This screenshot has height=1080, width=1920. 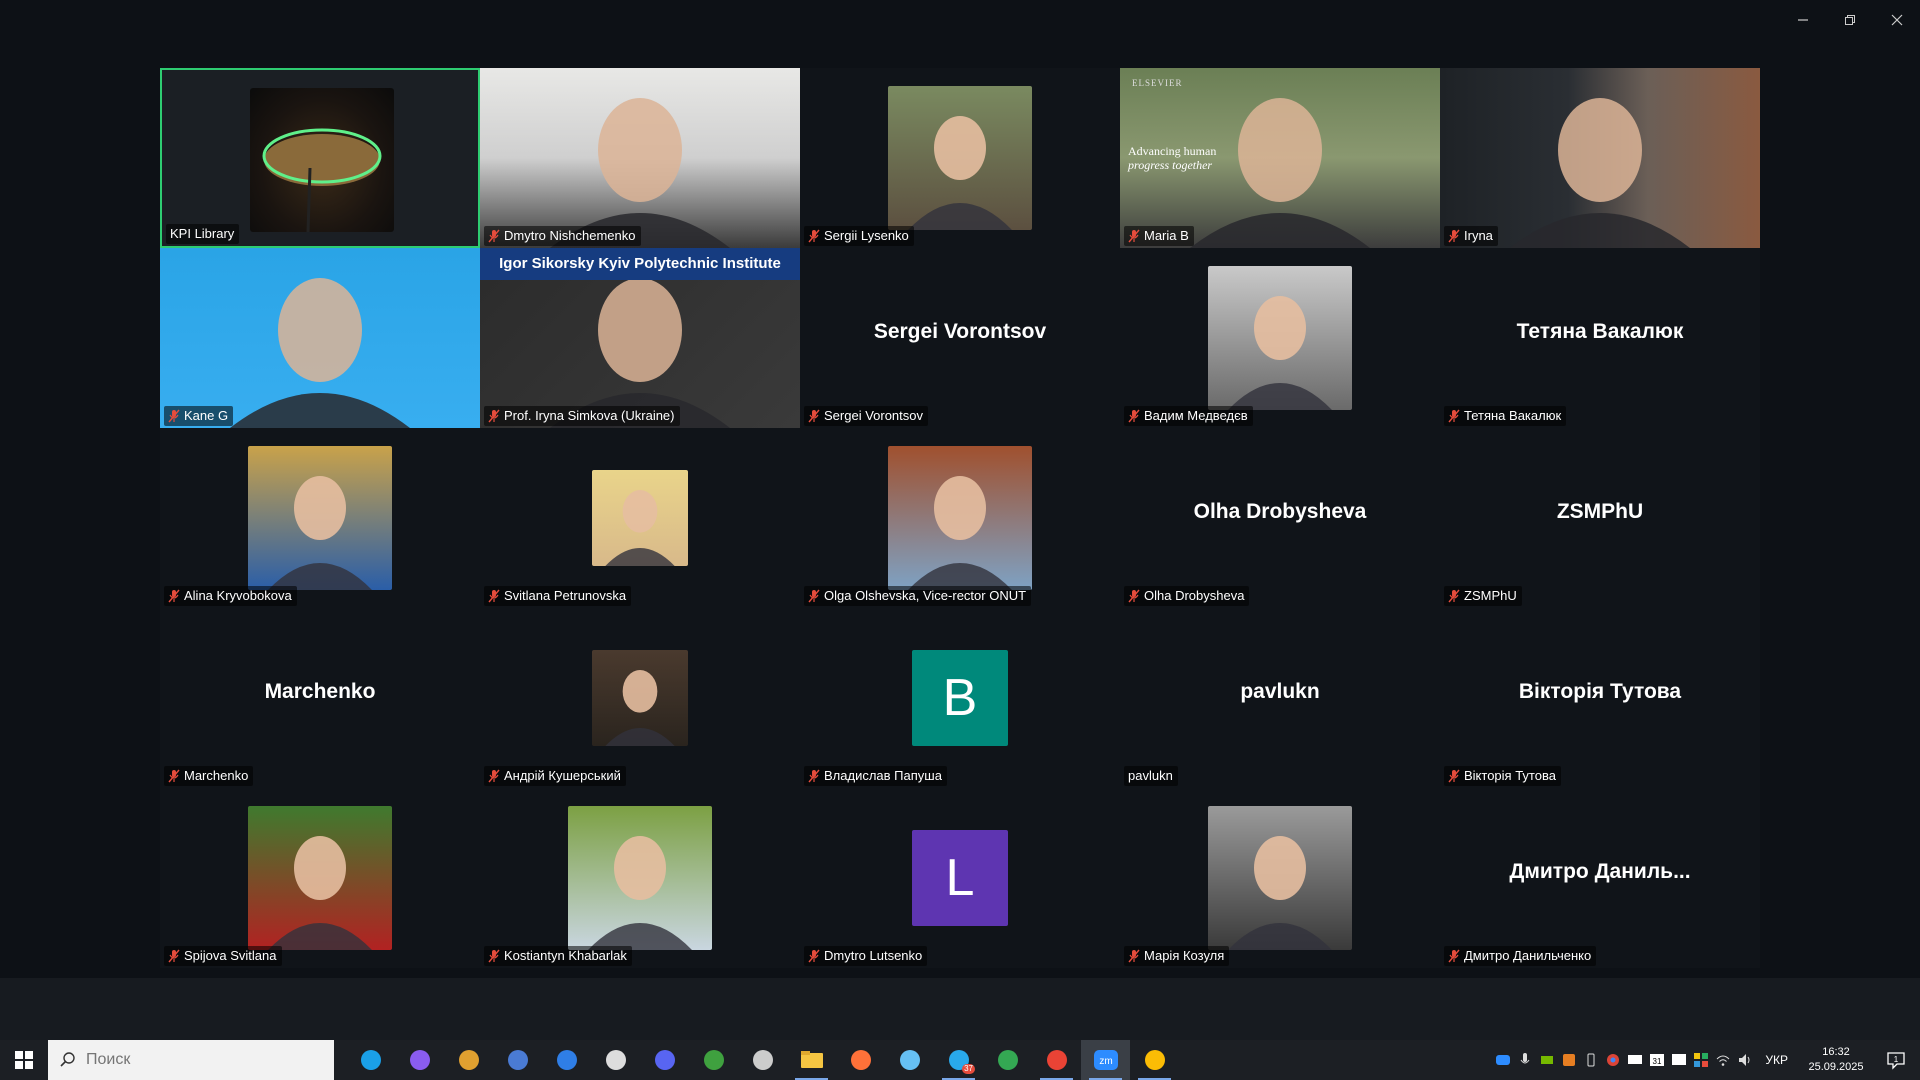 I want to click on nvidia-icon, so click(x=1547, y=1060).